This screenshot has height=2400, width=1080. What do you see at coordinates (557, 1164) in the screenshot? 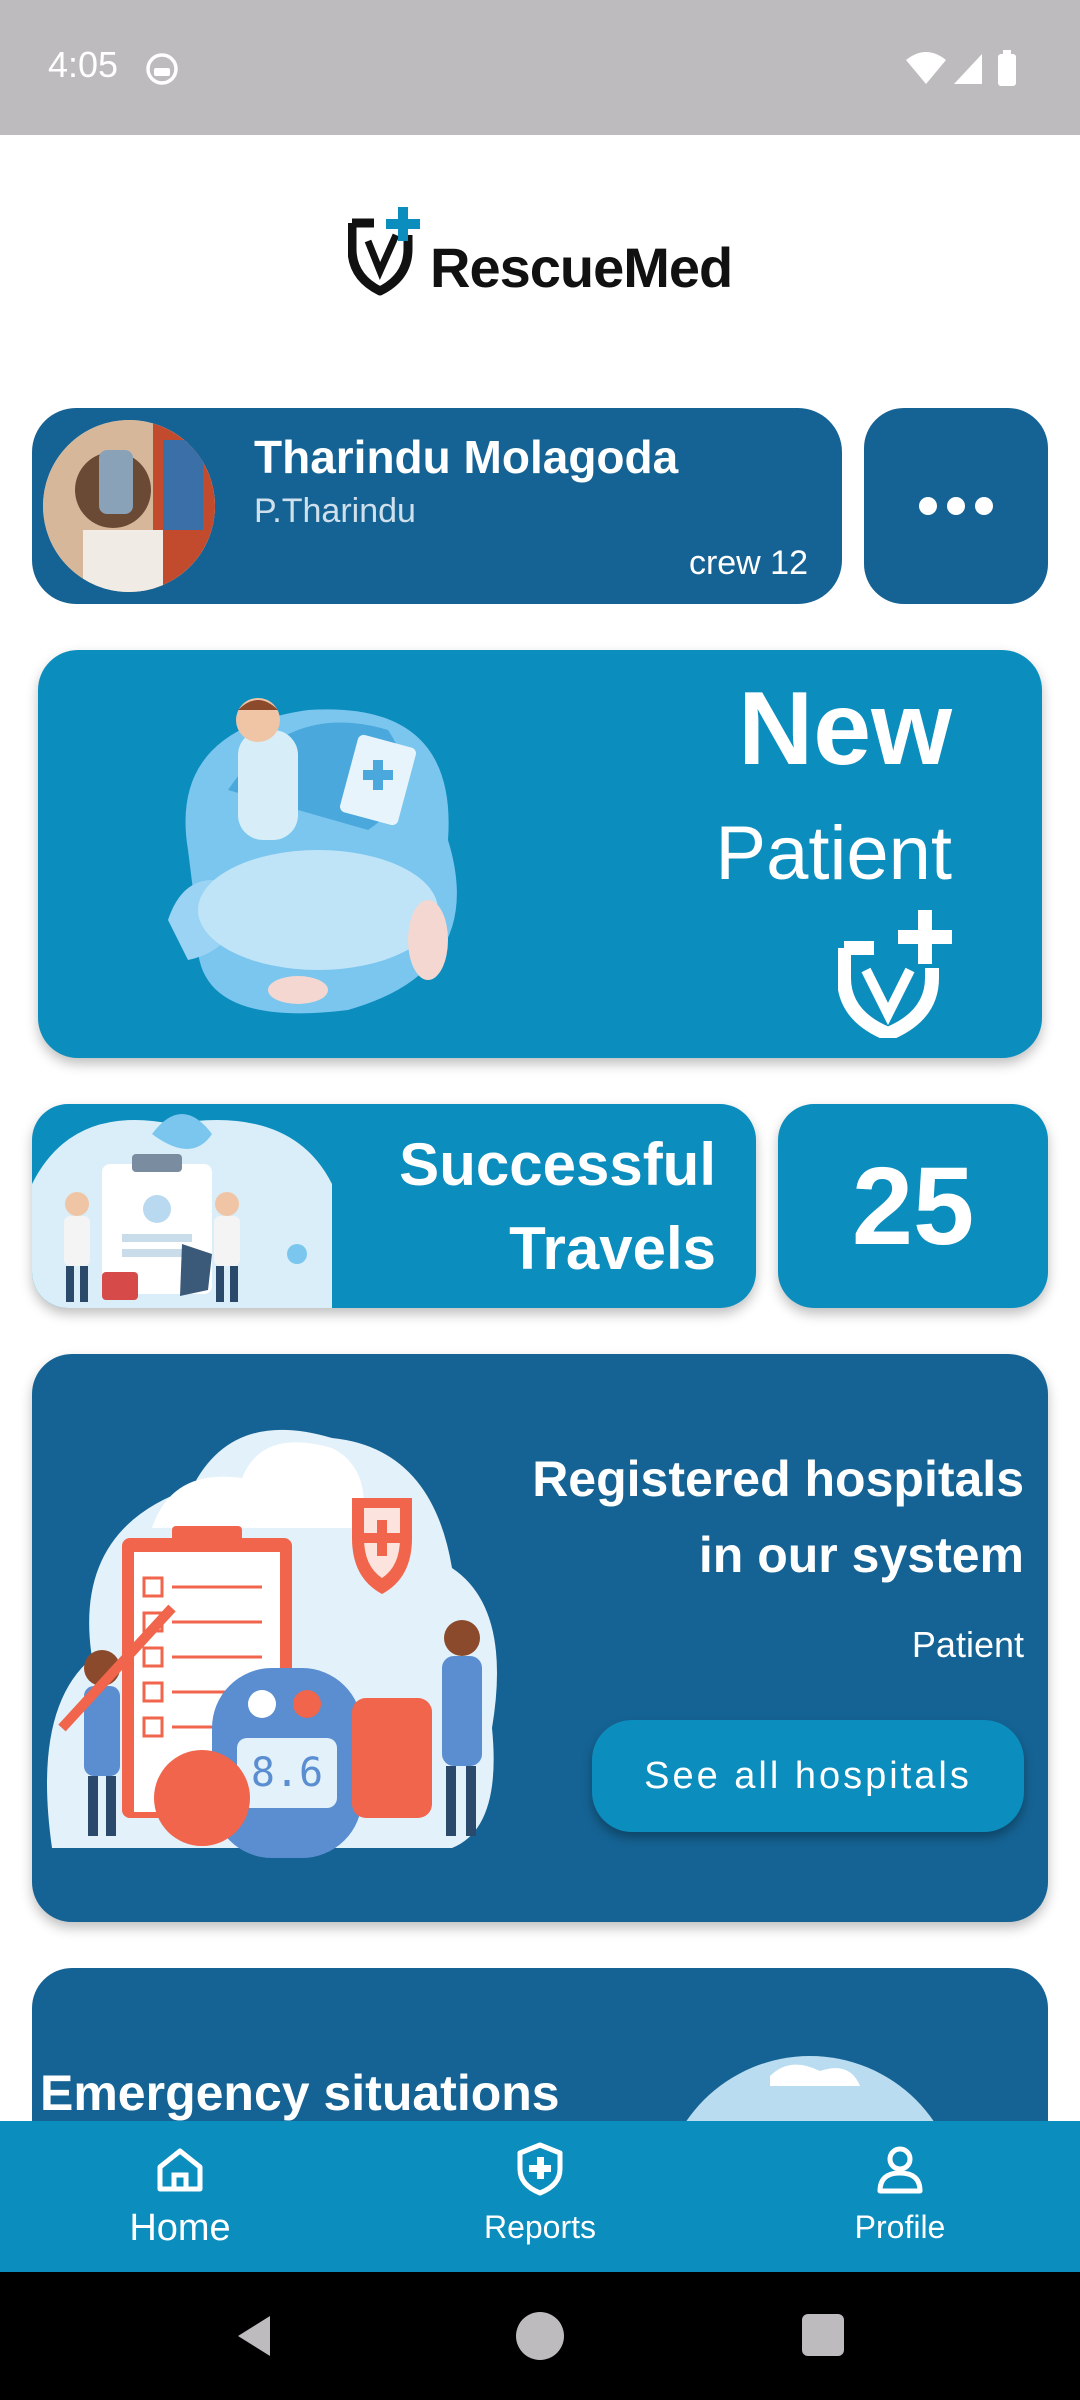
I see `travels-label-line1: Successful` at bounding box center [557, 1164].